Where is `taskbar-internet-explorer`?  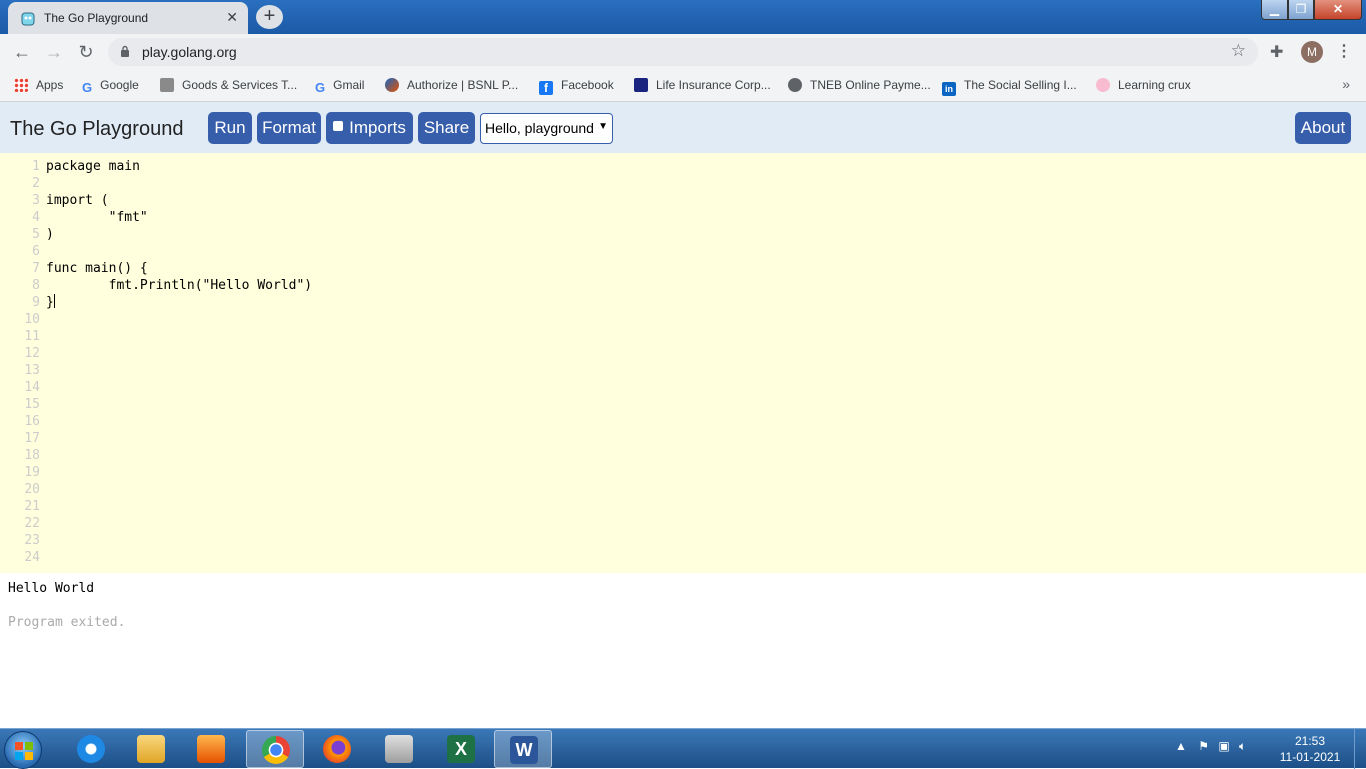
taskbar-internet-explorer is located at coordinates (91, 749).